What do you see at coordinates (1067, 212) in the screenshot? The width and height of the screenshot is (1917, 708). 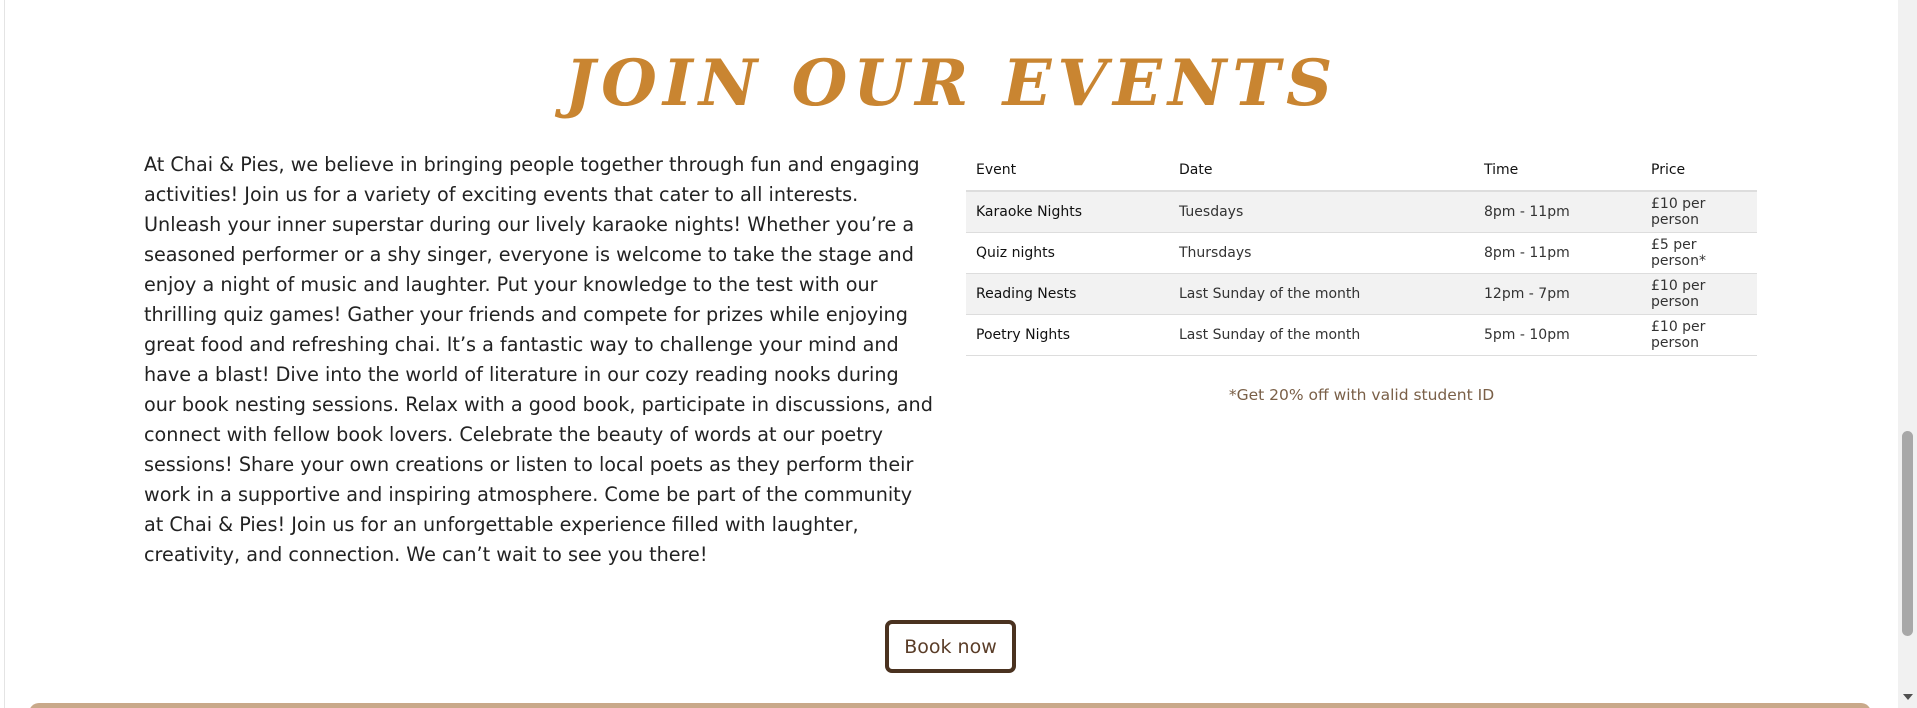 I see `event-name-cell: Karaoke Nights` at bounding box center [1067, 212].